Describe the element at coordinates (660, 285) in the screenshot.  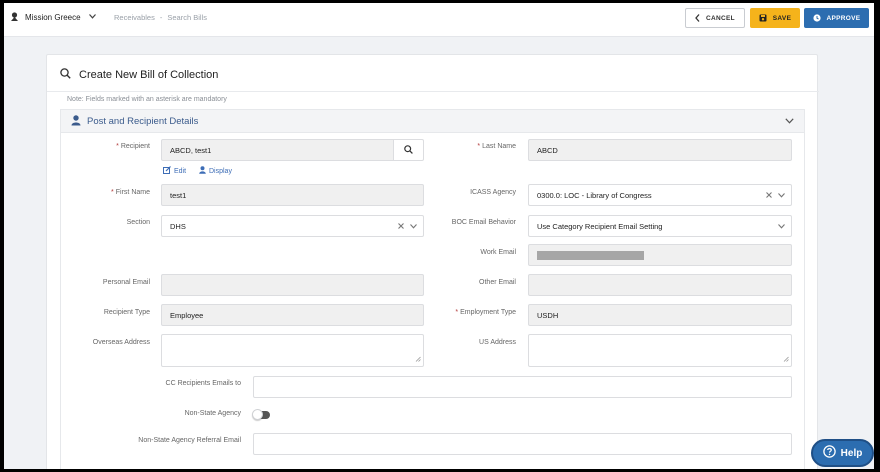
I see `other-email-field` at that location.